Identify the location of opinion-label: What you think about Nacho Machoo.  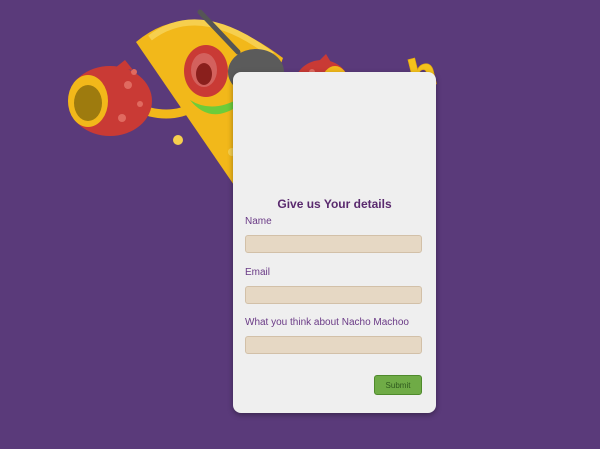
(327, 322).